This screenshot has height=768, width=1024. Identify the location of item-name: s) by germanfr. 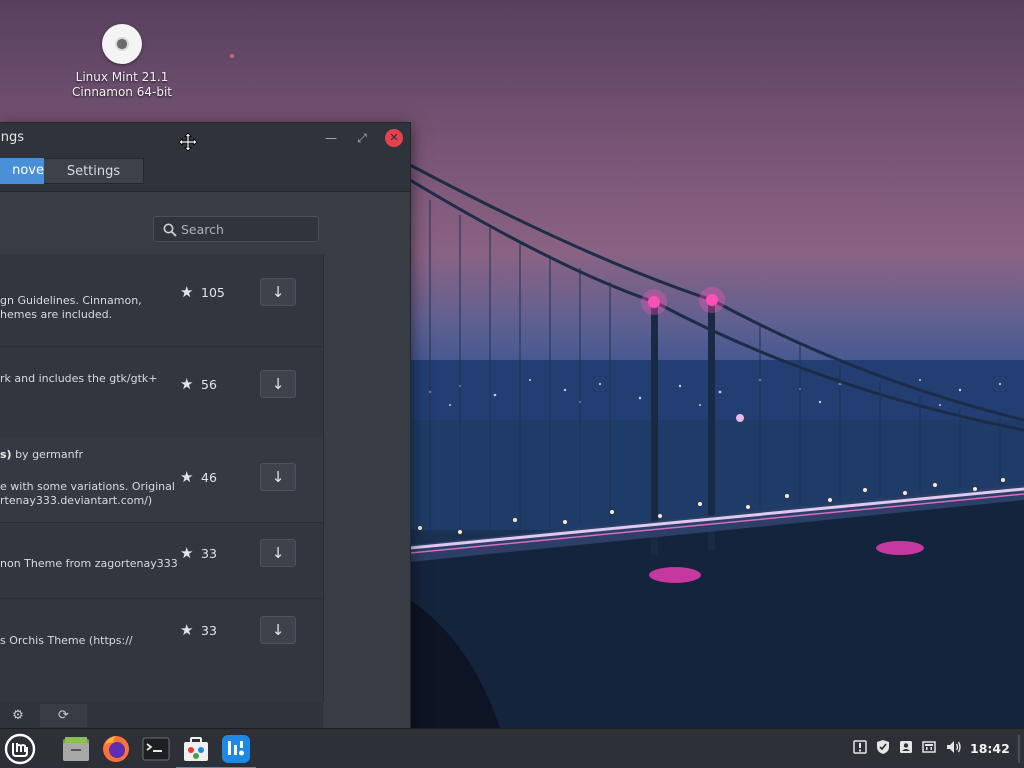
(41, 454).